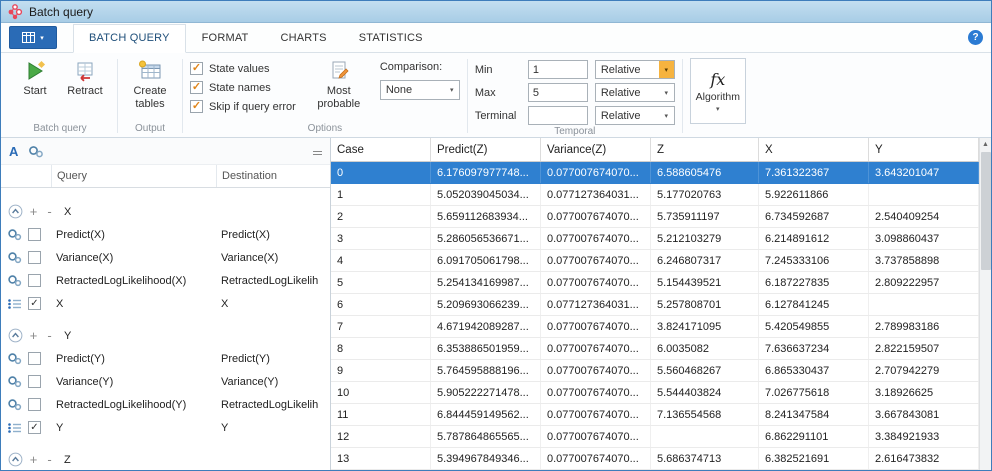  I want to click on column-header-y: Y, so click(924, 149).